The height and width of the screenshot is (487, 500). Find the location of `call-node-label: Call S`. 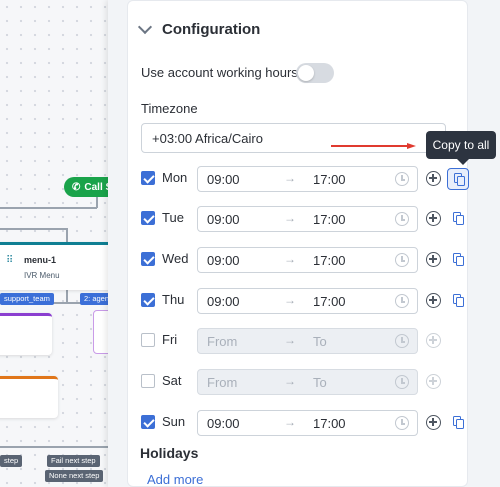

call-node-label: Call S is located at coordinates (96, 187).